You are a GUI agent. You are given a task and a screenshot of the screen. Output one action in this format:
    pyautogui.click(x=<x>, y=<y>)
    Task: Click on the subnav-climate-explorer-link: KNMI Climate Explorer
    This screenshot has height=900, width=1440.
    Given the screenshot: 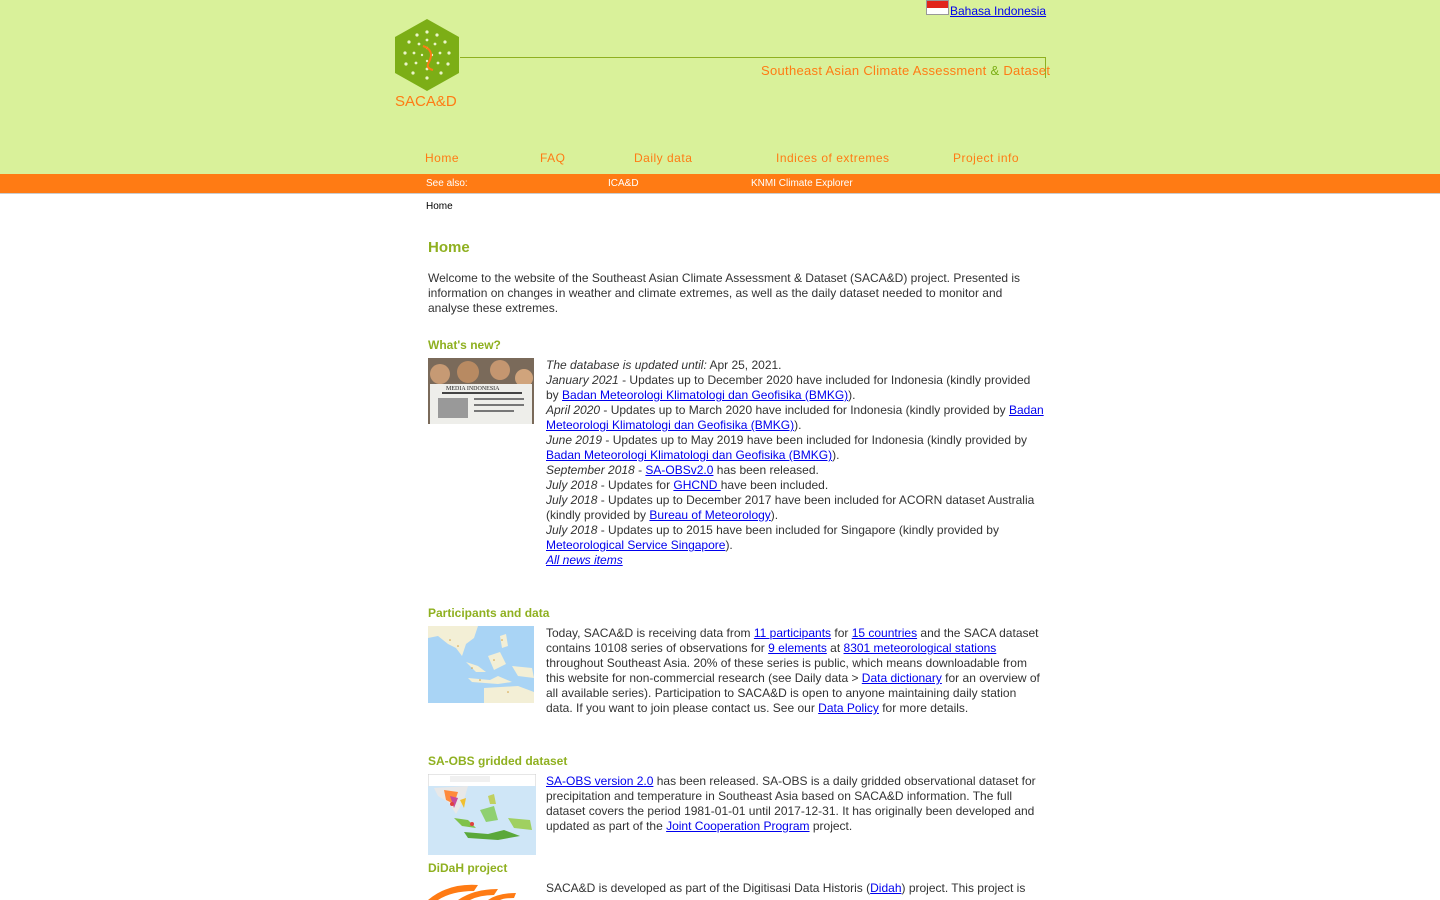 What is the action you would take?
    pyautogui.click(x=802, y=183)
    